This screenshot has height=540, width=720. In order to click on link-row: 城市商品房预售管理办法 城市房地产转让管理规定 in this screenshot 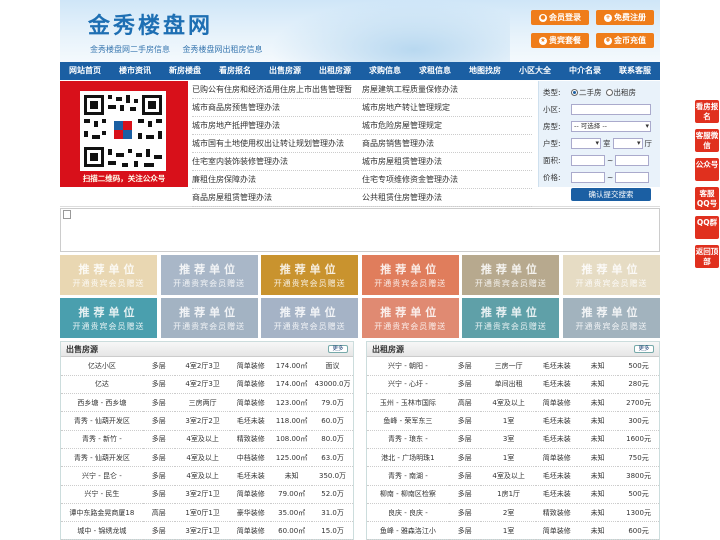, I will do `click(362, 108)`.